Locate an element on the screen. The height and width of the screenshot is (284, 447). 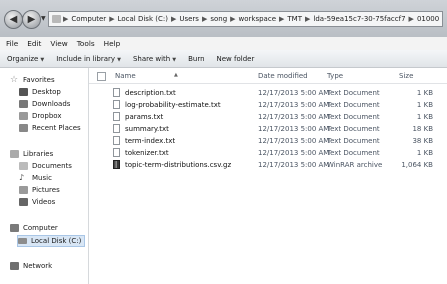
menu-view: View is located at coordinates (58, 43).